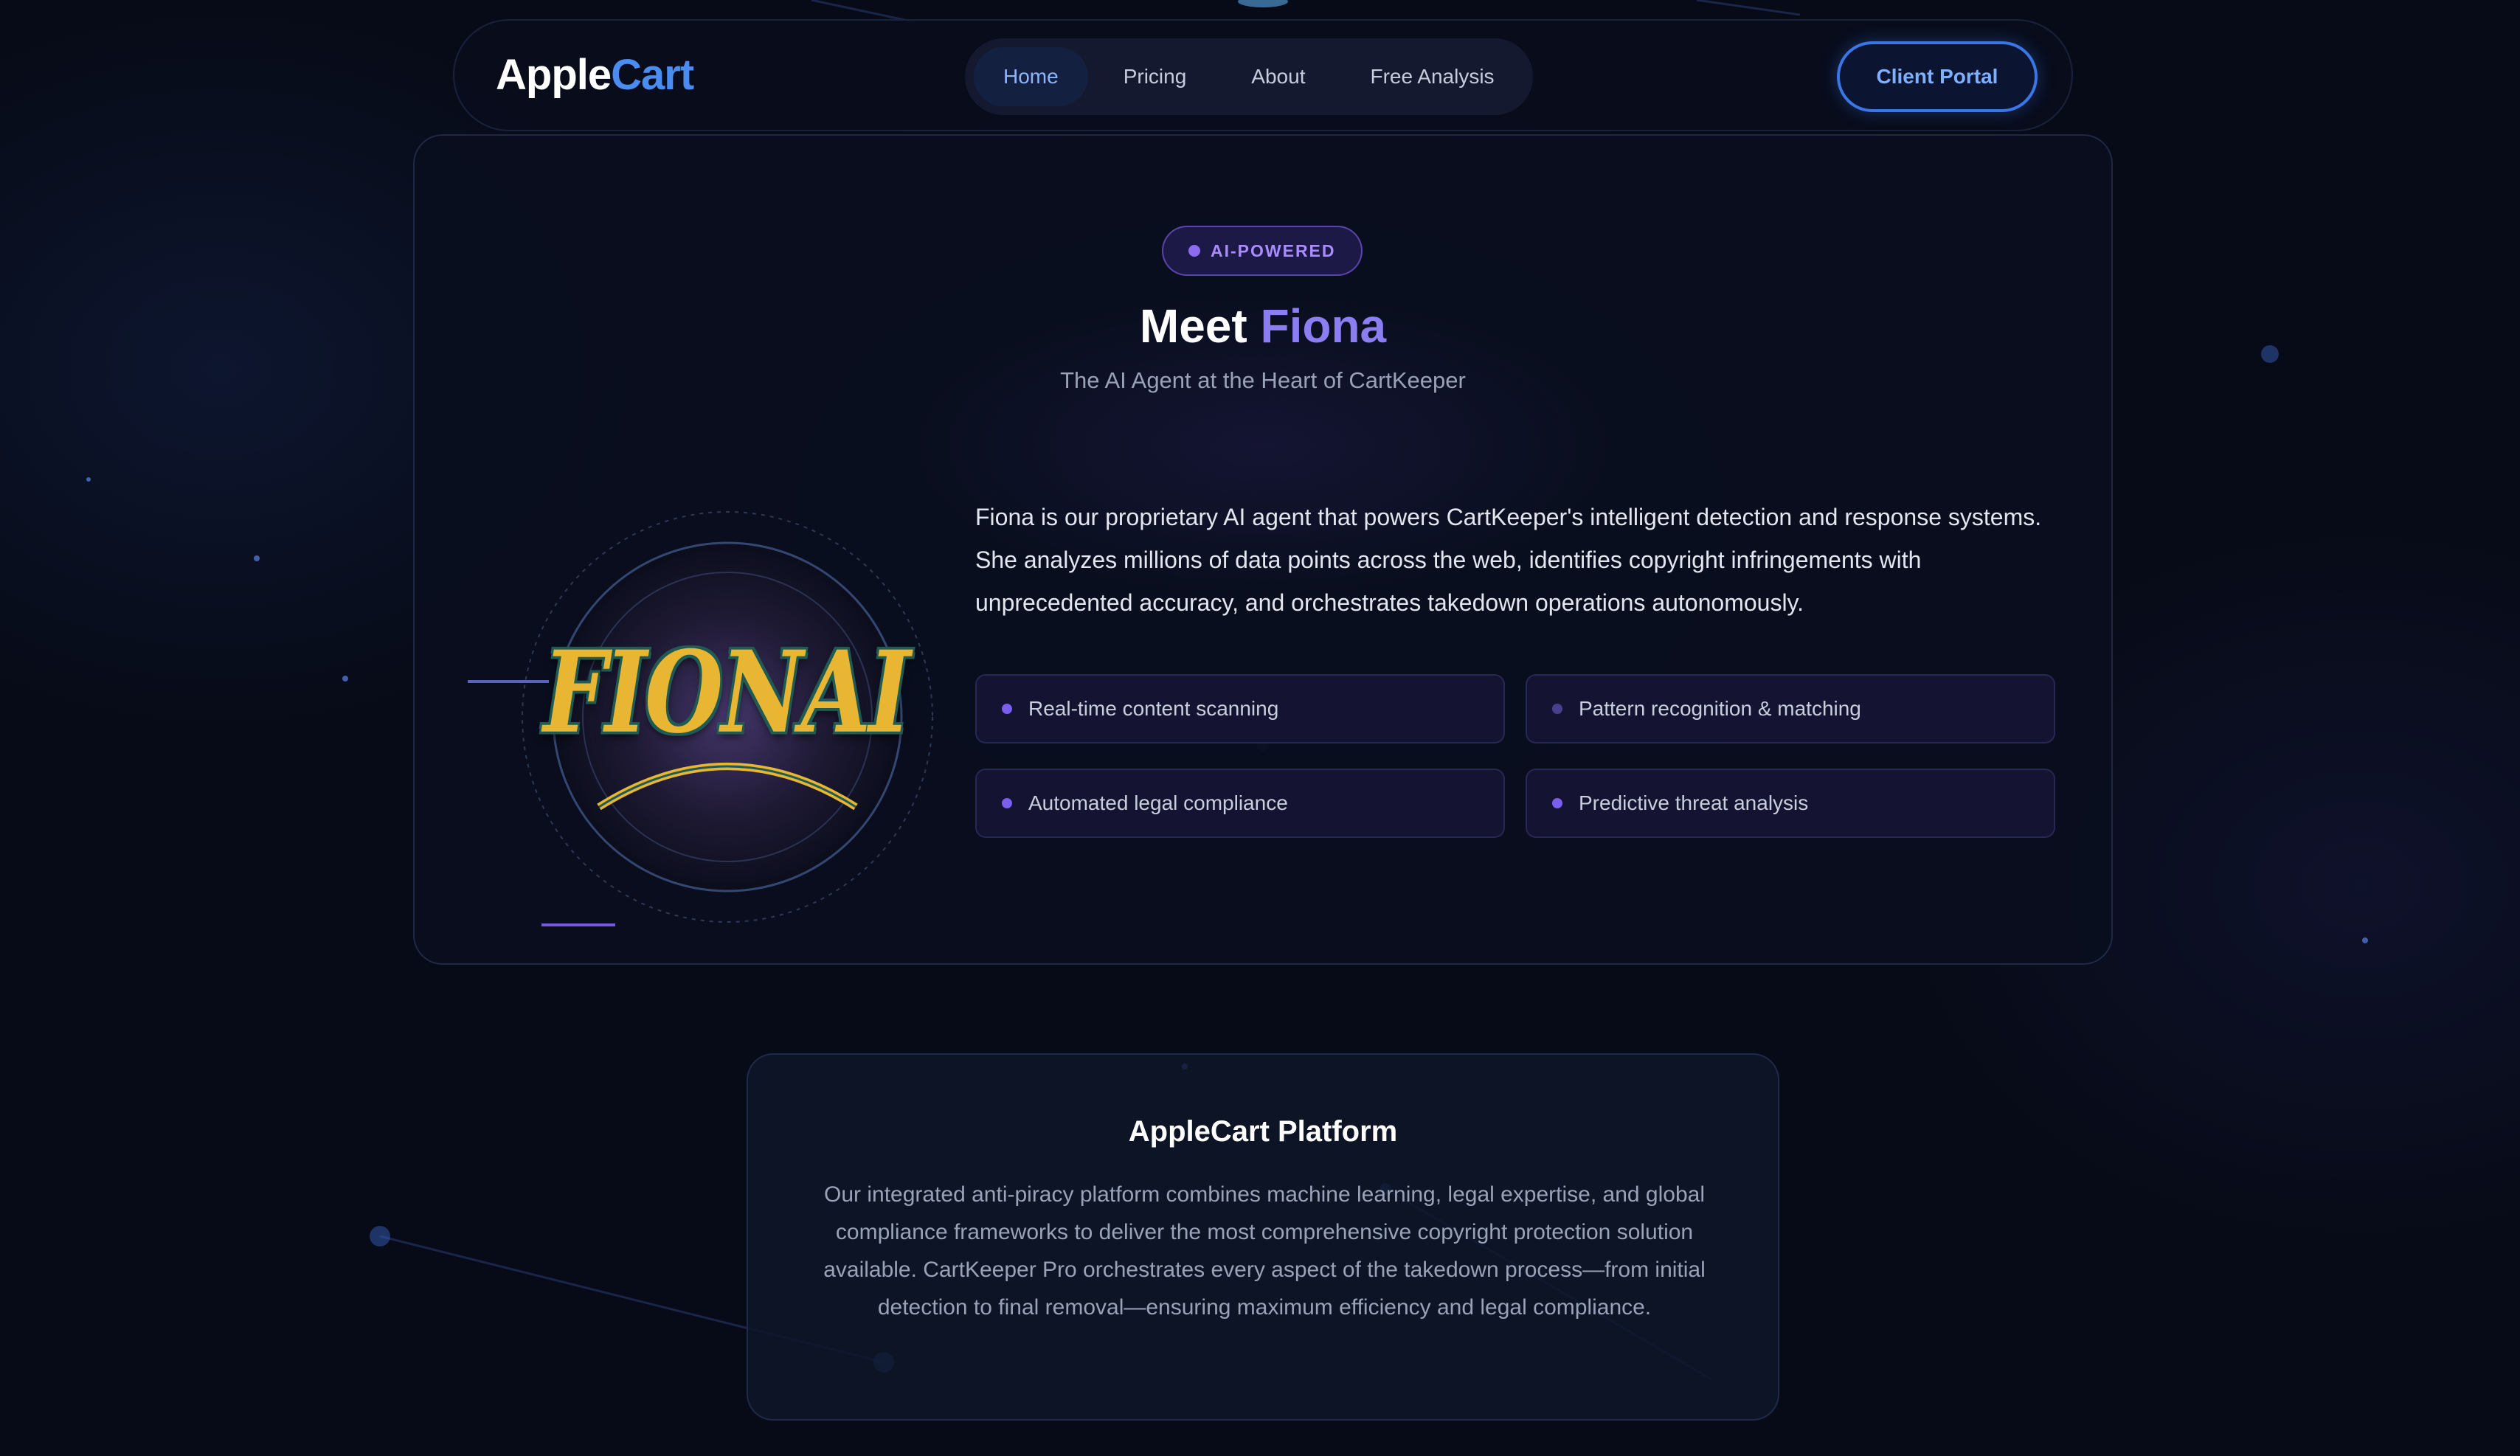 This screenshot has width=2520, height=1456. What do you see at coordinates (1155, 76) in the screenshot?
I see `nav-link-pricing: Pricing` at bounding box center [1155, 76].